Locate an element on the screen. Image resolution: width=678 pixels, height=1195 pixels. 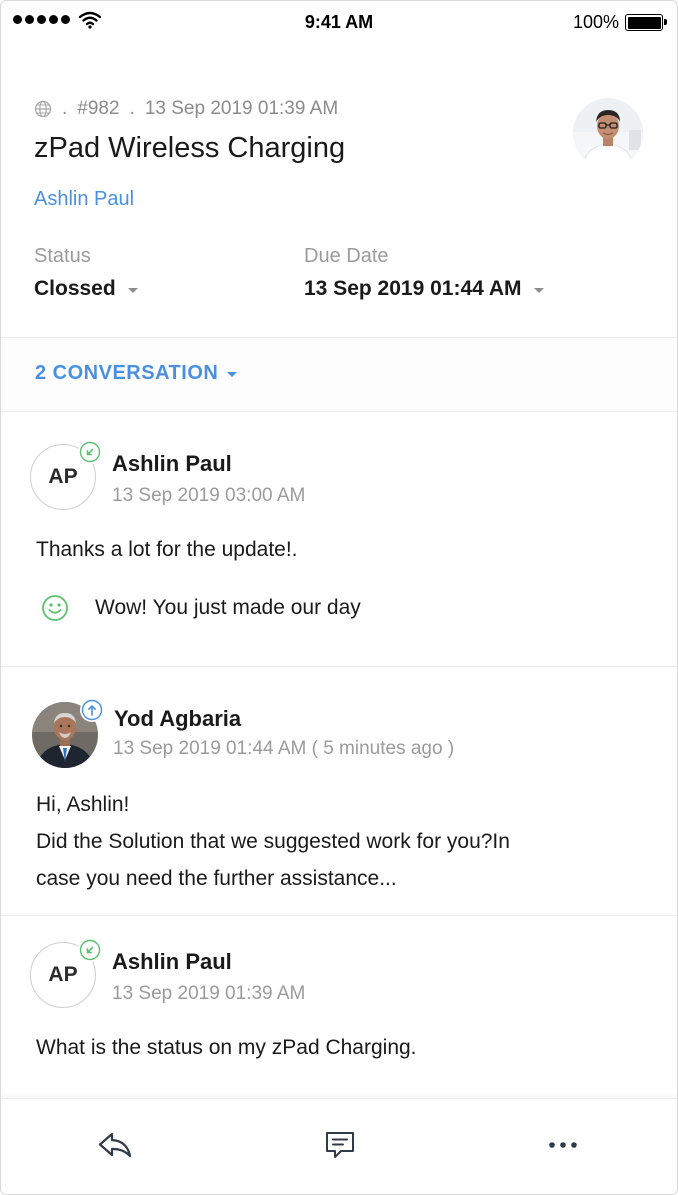
bottom-toolbar is located at coordinates (339, 1146).